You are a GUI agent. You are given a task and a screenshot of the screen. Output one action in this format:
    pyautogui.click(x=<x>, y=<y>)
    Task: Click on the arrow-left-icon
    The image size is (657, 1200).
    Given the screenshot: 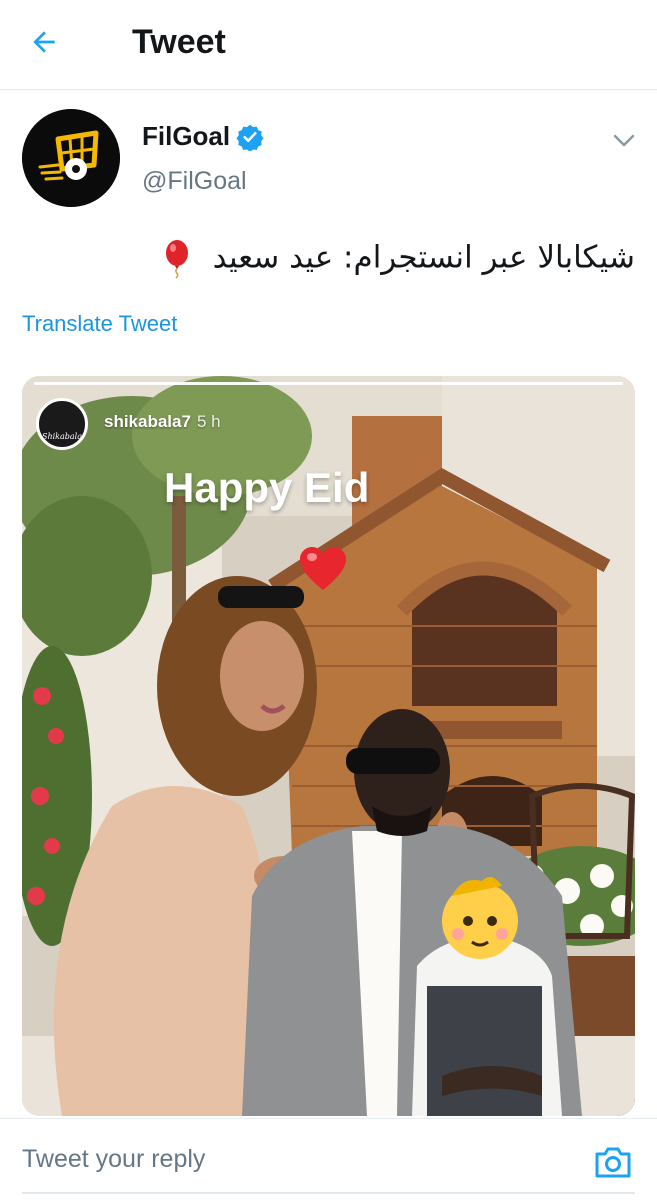 What is the action you would take?
    pyautogui.click(x=44, y=42)
    